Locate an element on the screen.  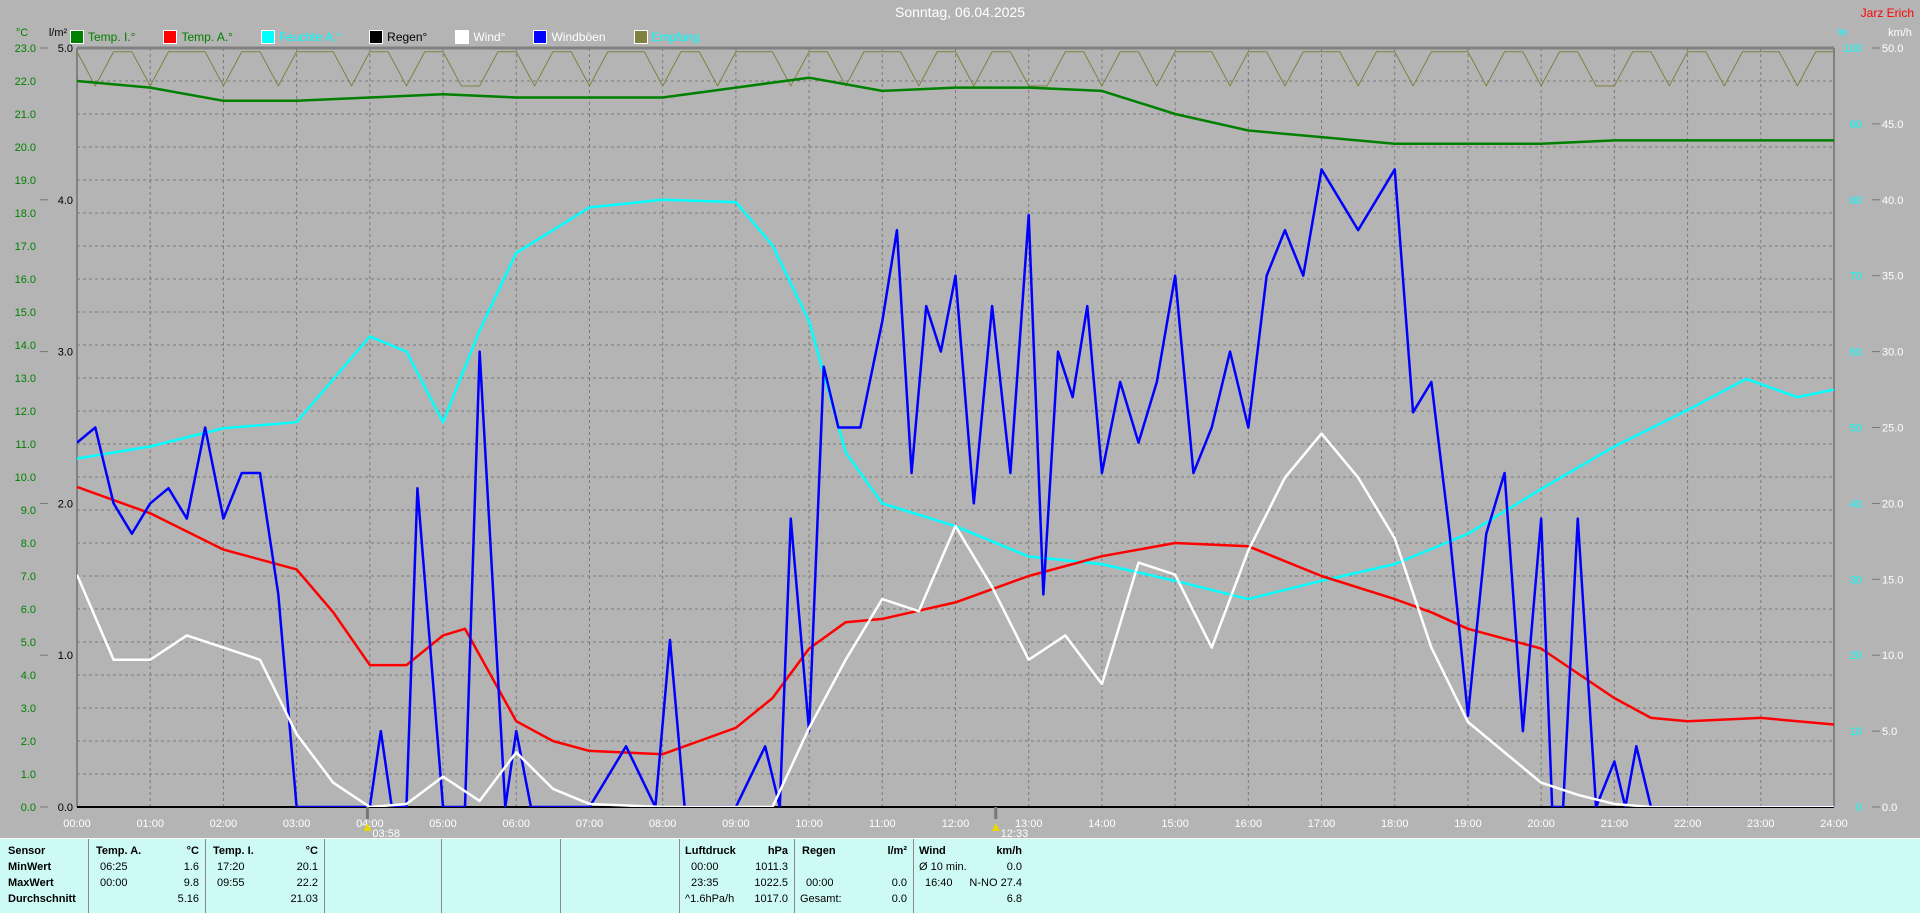
pressure-unit: hPa is located at coordinates (777, 851).